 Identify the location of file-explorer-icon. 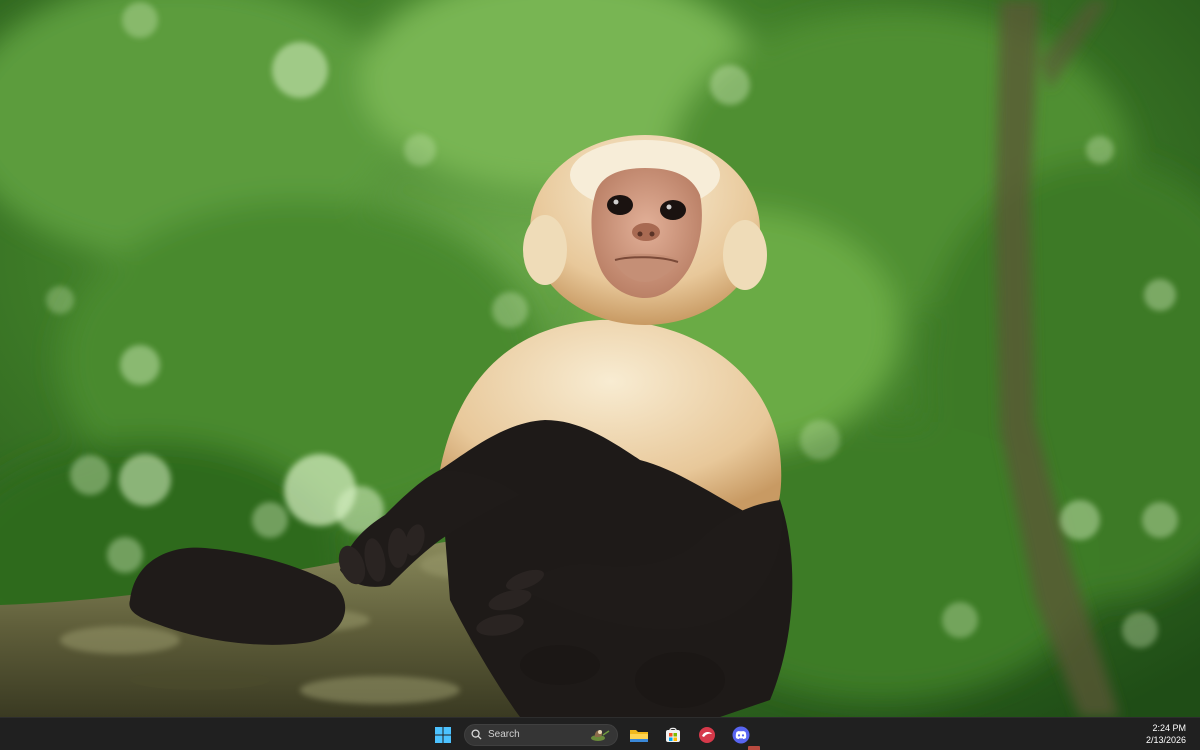
(639, 735).